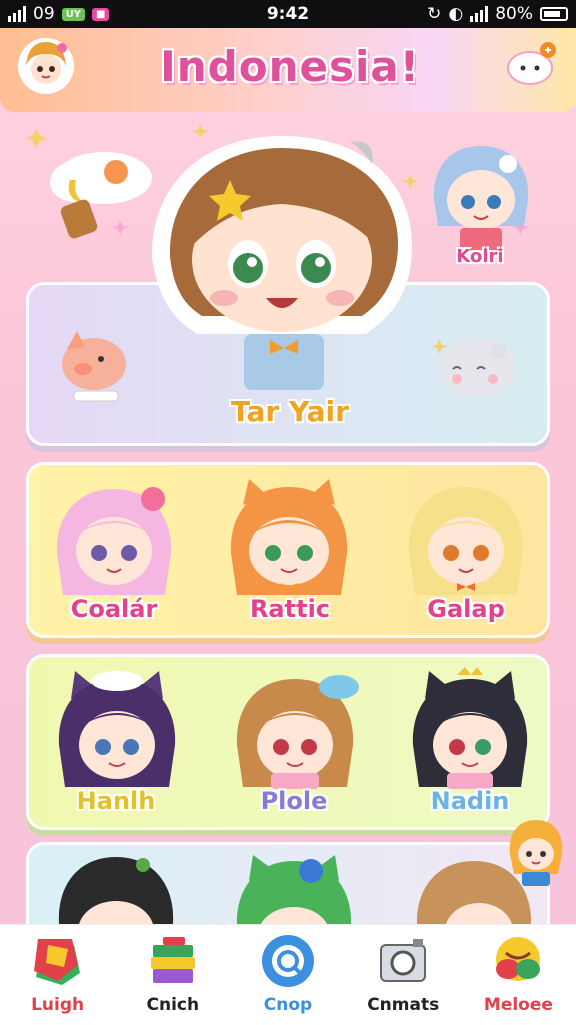 The image size is (576, 1025). I want to click on app-header: Indonesia!, so click(288, 70).